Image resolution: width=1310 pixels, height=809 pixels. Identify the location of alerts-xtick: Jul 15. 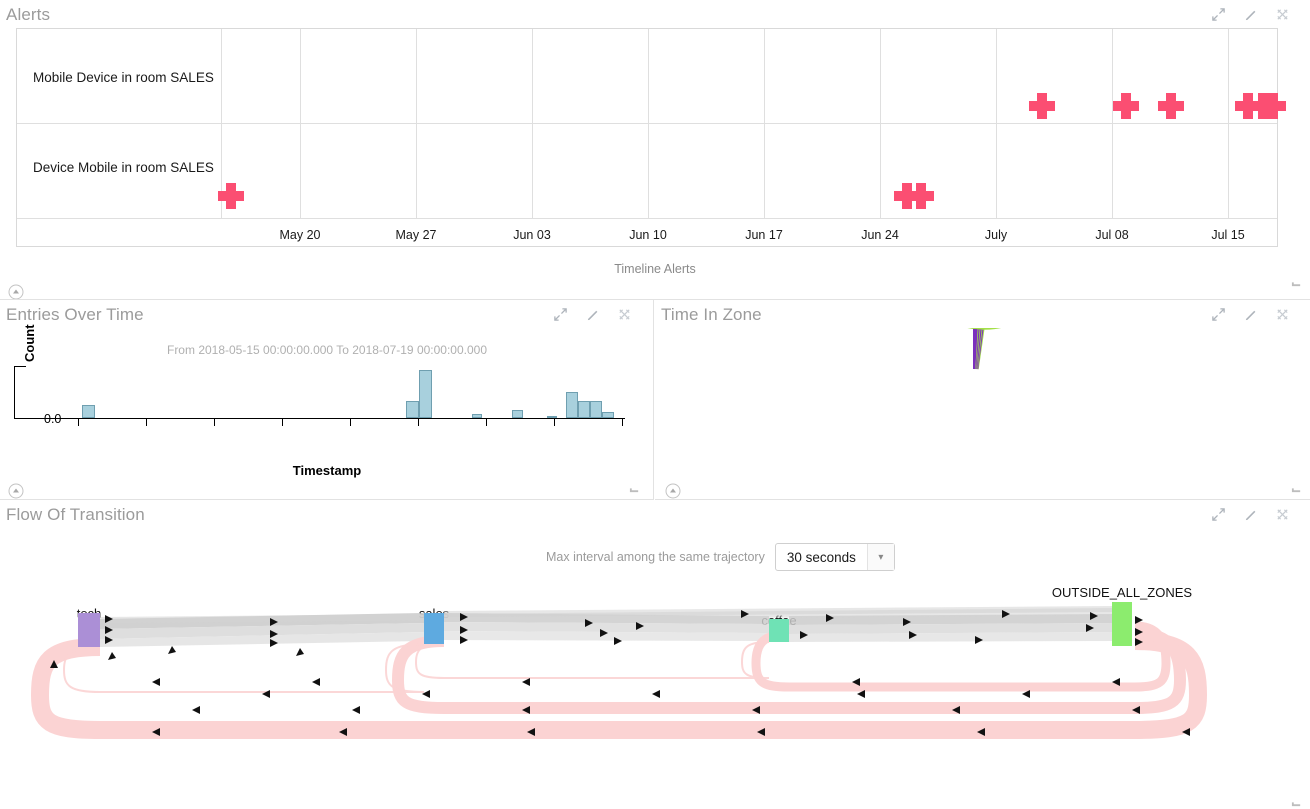
(1228, 235).